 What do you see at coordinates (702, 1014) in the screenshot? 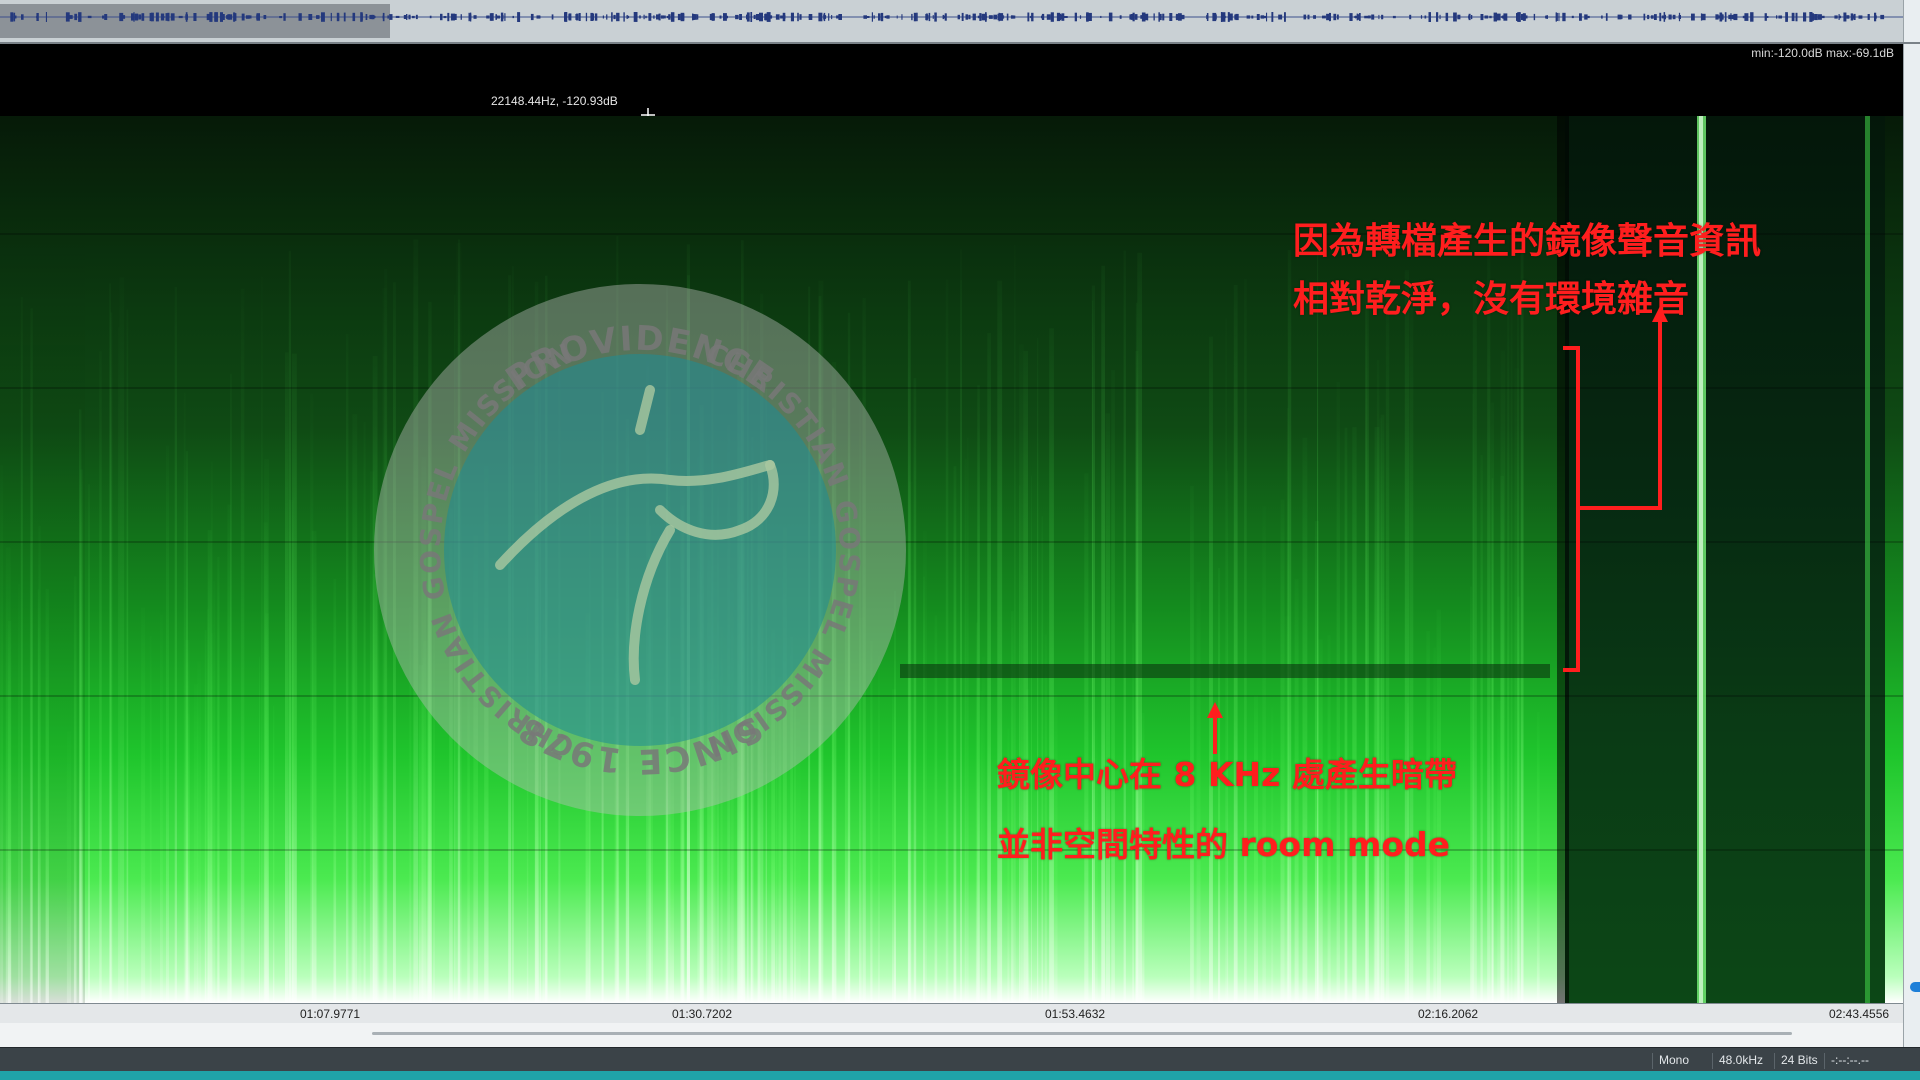
I see `time-tick-label: 01:30.7202` at bounding box center [702, 1014].